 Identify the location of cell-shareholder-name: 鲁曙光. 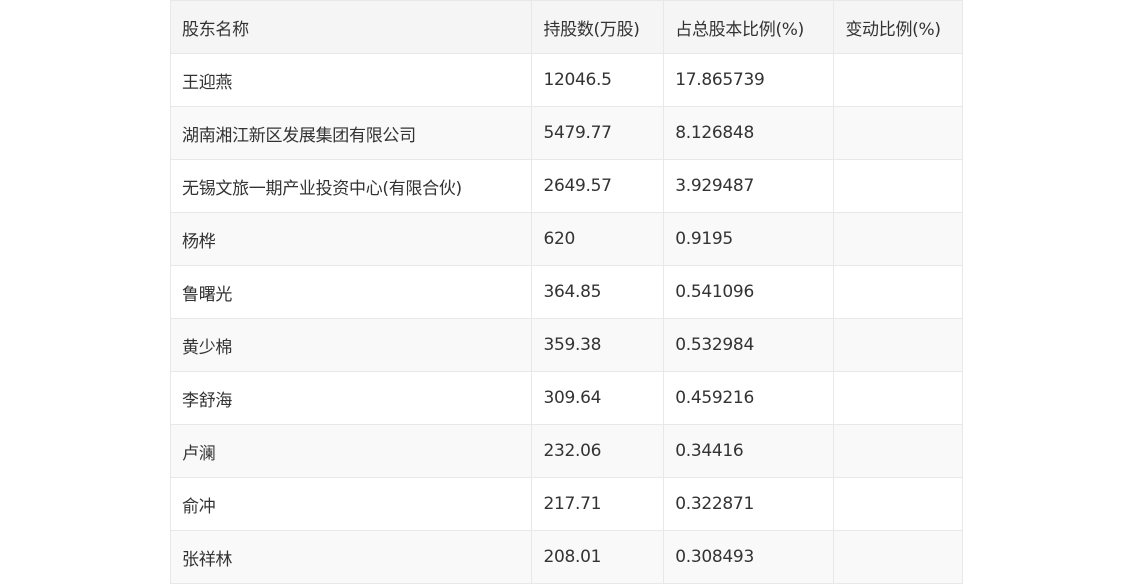
(351, 292).